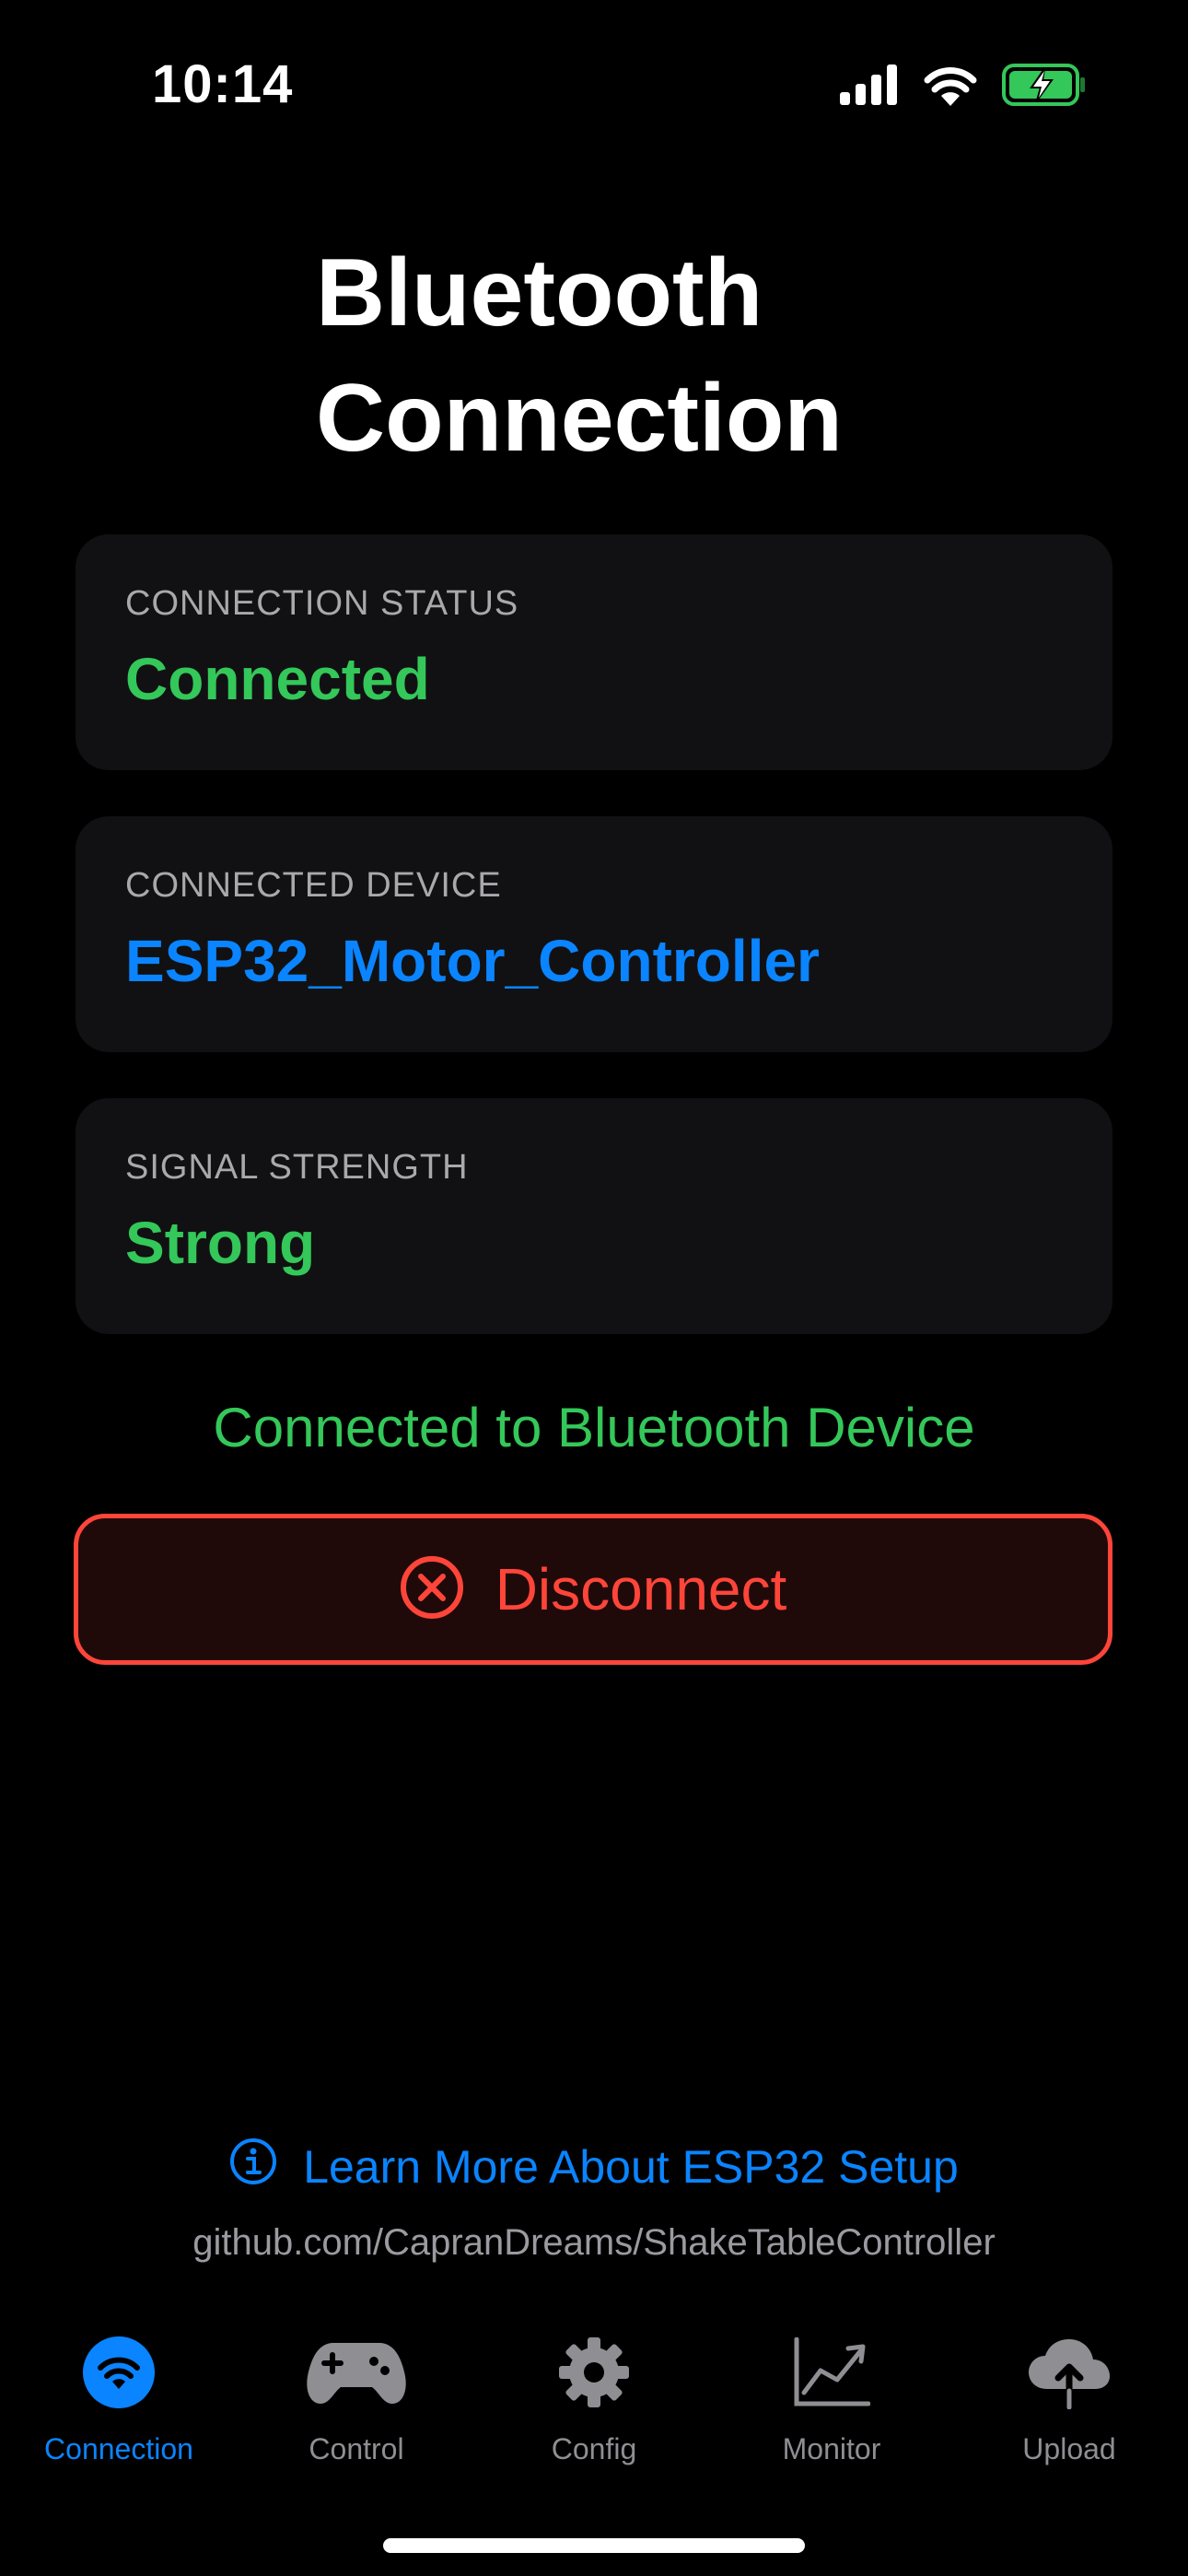 This screenshot has height=2576, width=1188. Describe the element at coordinates (119, 2448) in the screenshot. I see `tab-connection-label: Connection` at that location.